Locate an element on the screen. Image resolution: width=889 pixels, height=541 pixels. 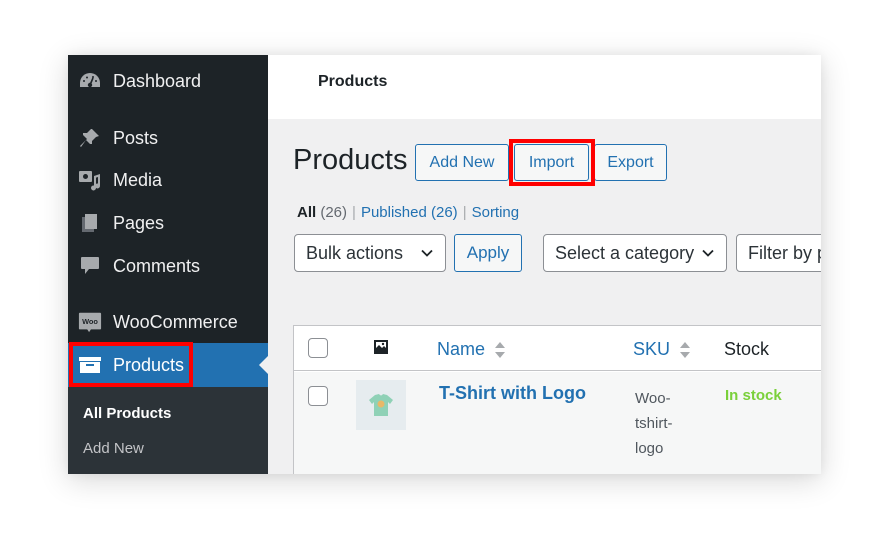
submenu-add-new: Add New is located at coordinates (113, 448).